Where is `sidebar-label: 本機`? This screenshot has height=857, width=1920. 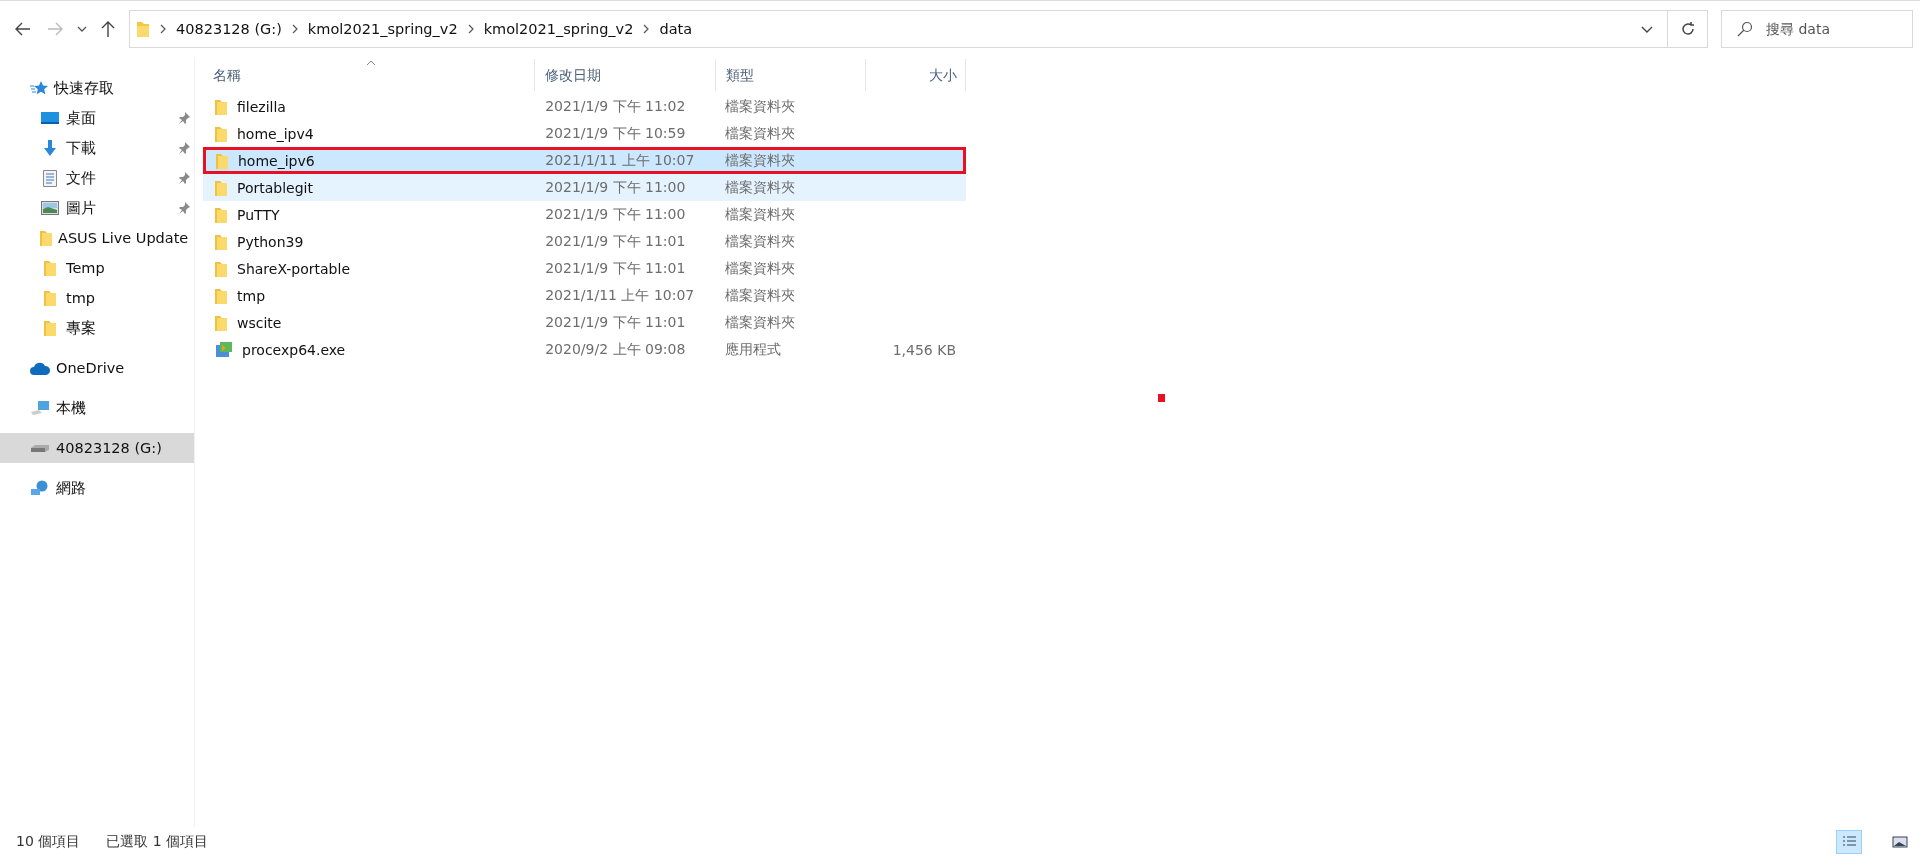 sidebar-label: 本機 is located at coordinates (71, 408).